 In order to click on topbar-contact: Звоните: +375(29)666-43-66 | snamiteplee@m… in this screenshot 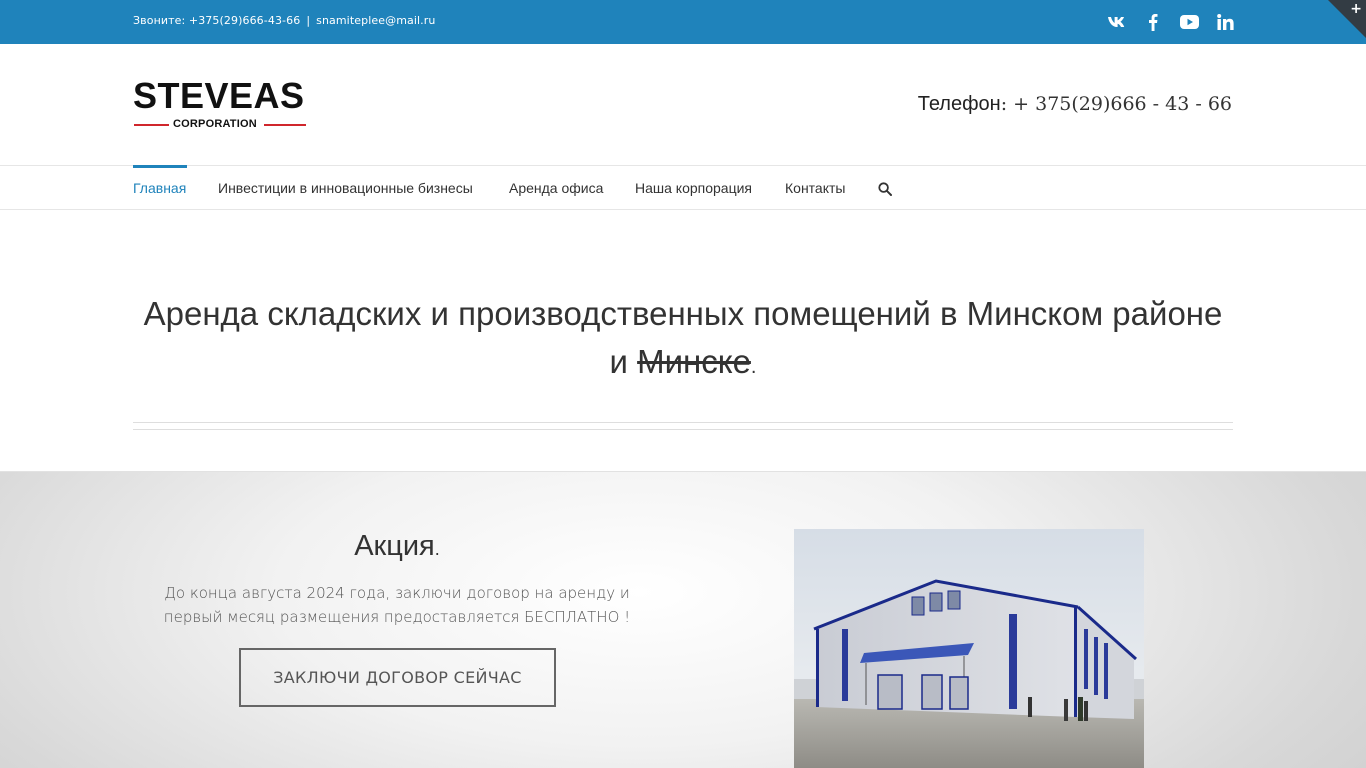, I will do `click(284, 20)`.